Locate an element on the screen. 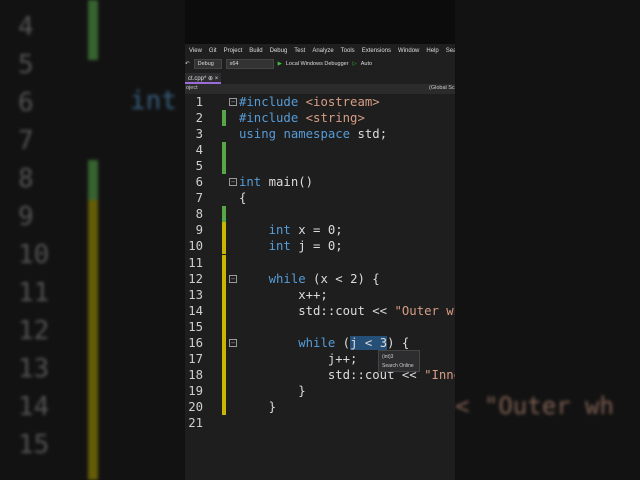 The width and height of the screenshot is (640, 480). code-line: 14 std::cout << "Outer wh is located at coordinates (320, 310).